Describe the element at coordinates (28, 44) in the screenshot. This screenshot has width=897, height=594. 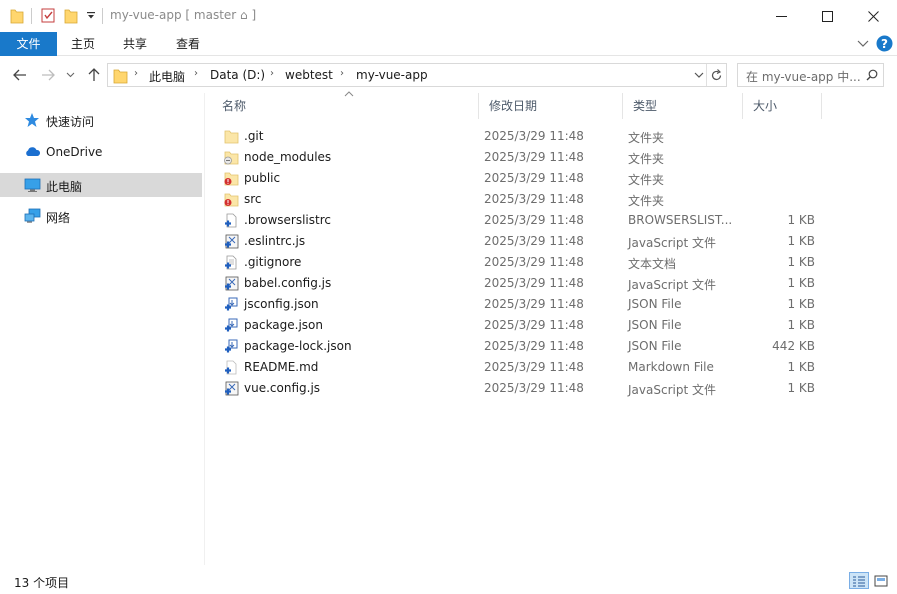
I see `tab-file: 文件` at that location.